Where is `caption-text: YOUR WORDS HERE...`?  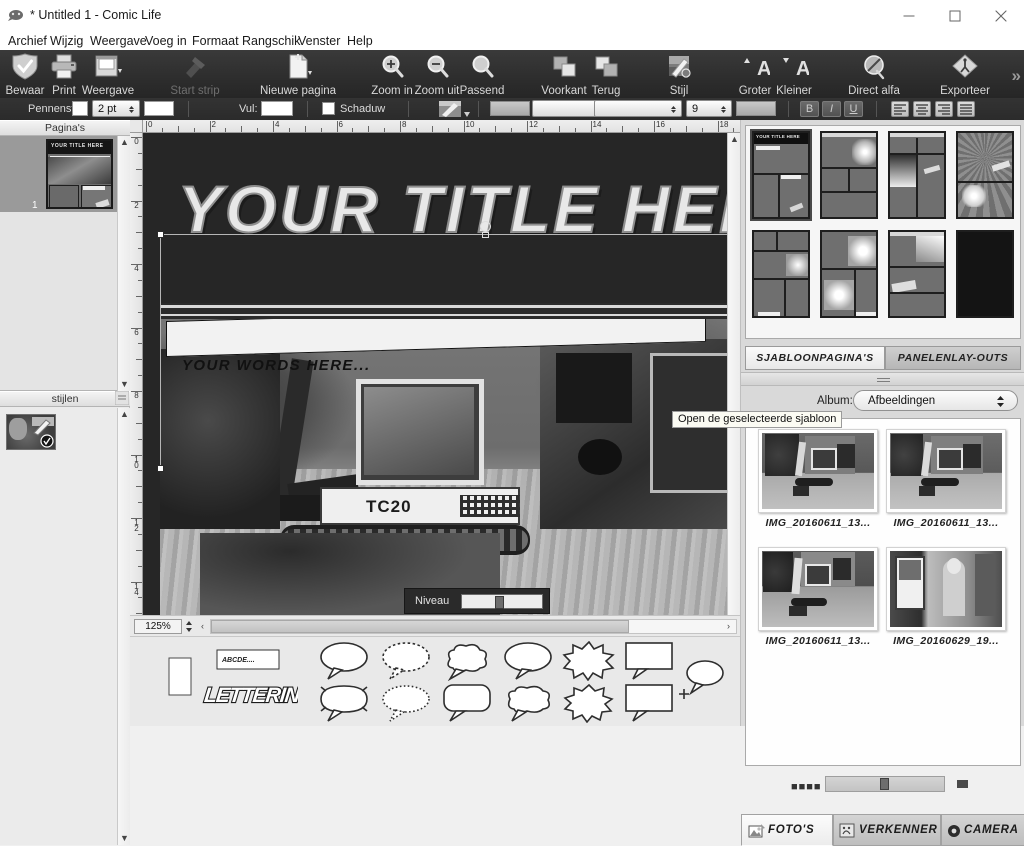
caption-text: YOUR WORDS HERE... is located at coordinates (276, 365).